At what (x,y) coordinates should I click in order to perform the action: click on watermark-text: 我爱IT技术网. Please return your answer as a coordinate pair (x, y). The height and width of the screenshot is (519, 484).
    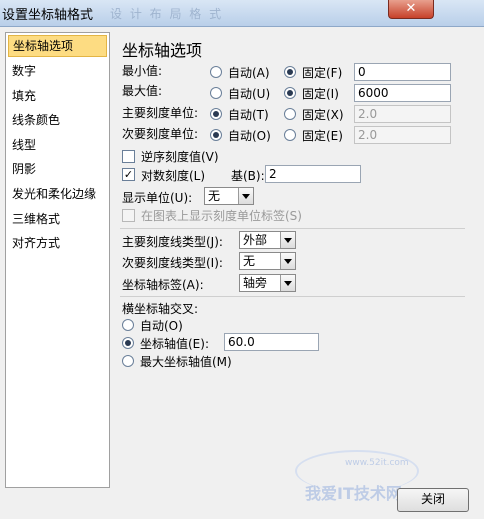
    Looking at the image, I should click on (353, 493).